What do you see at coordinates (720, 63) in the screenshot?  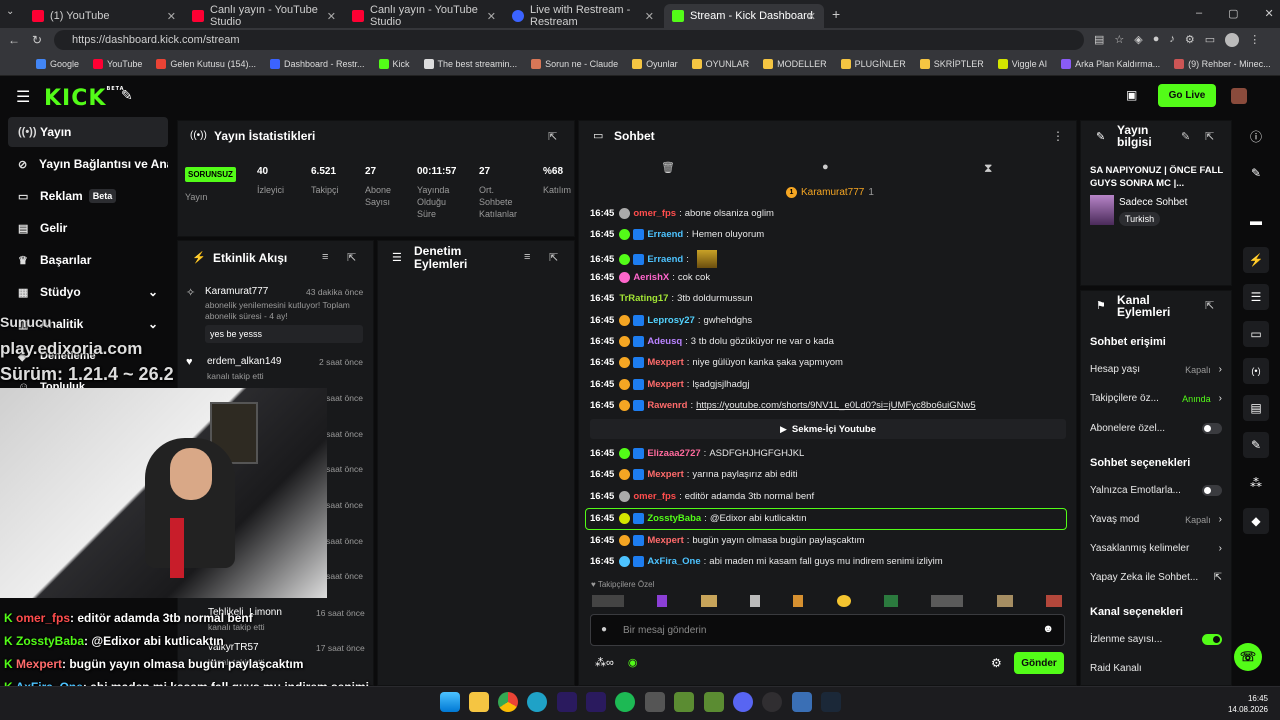 I see `bookmark-item: OYUNLAR` at bounding box center [720, 63].